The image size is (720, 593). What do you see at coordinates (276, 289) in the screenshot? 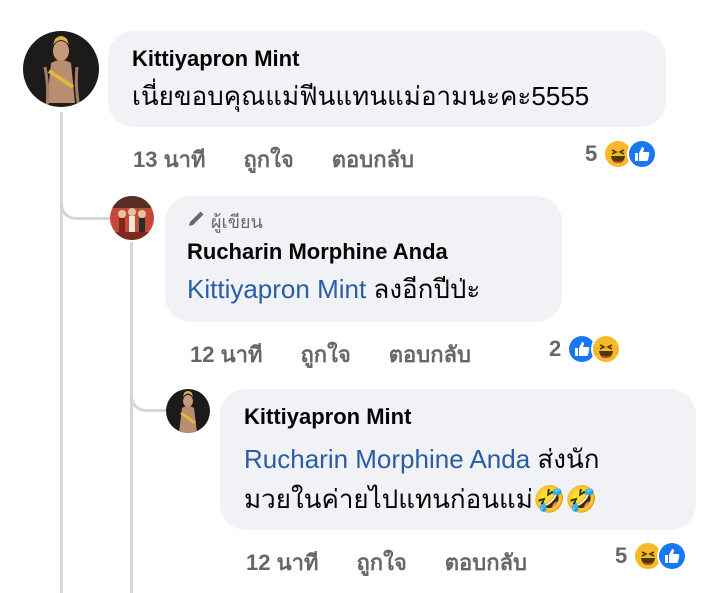
I see `mention-link: Kittiyapron Mint` at bounding box center [276, 289].